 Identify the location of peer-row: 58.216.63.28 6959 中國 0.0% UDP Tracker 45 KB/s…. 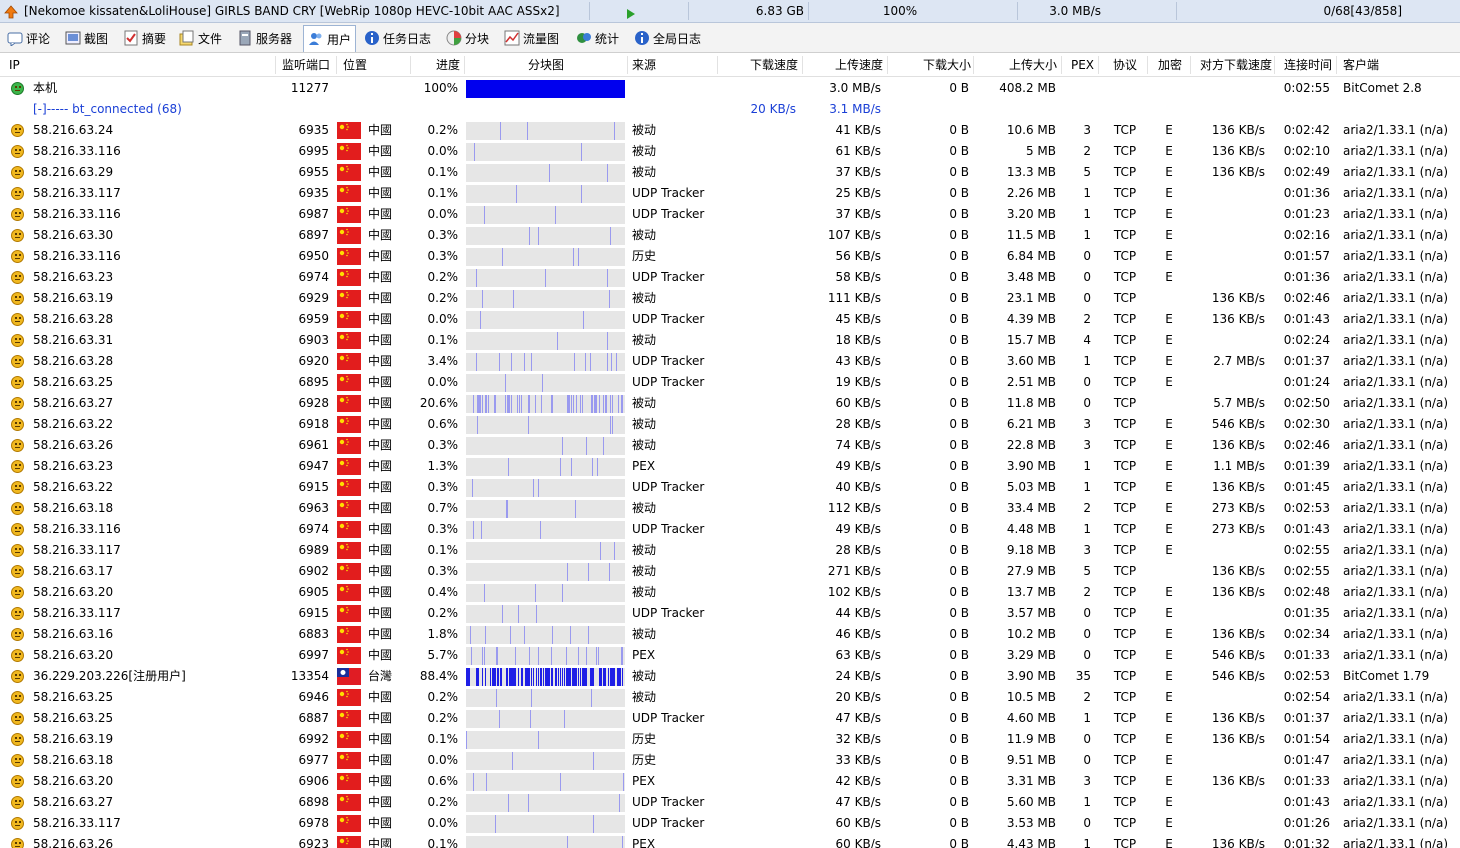
(730, 319).